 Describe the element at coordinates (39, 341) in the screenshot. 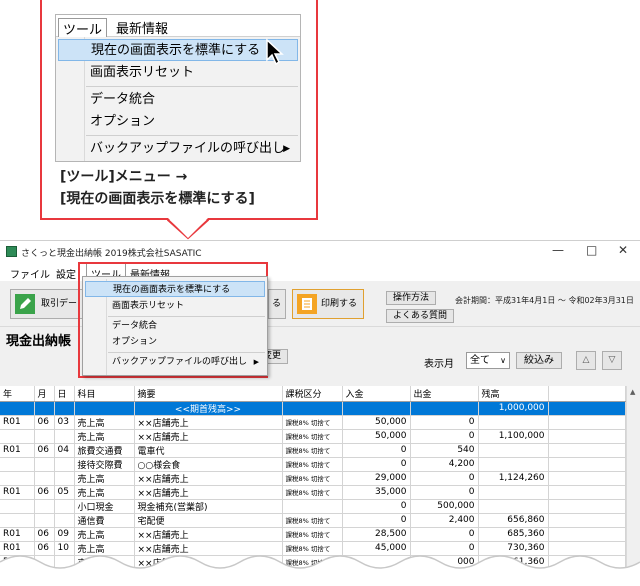

I see `page-title: 現金出納帳` at that location.